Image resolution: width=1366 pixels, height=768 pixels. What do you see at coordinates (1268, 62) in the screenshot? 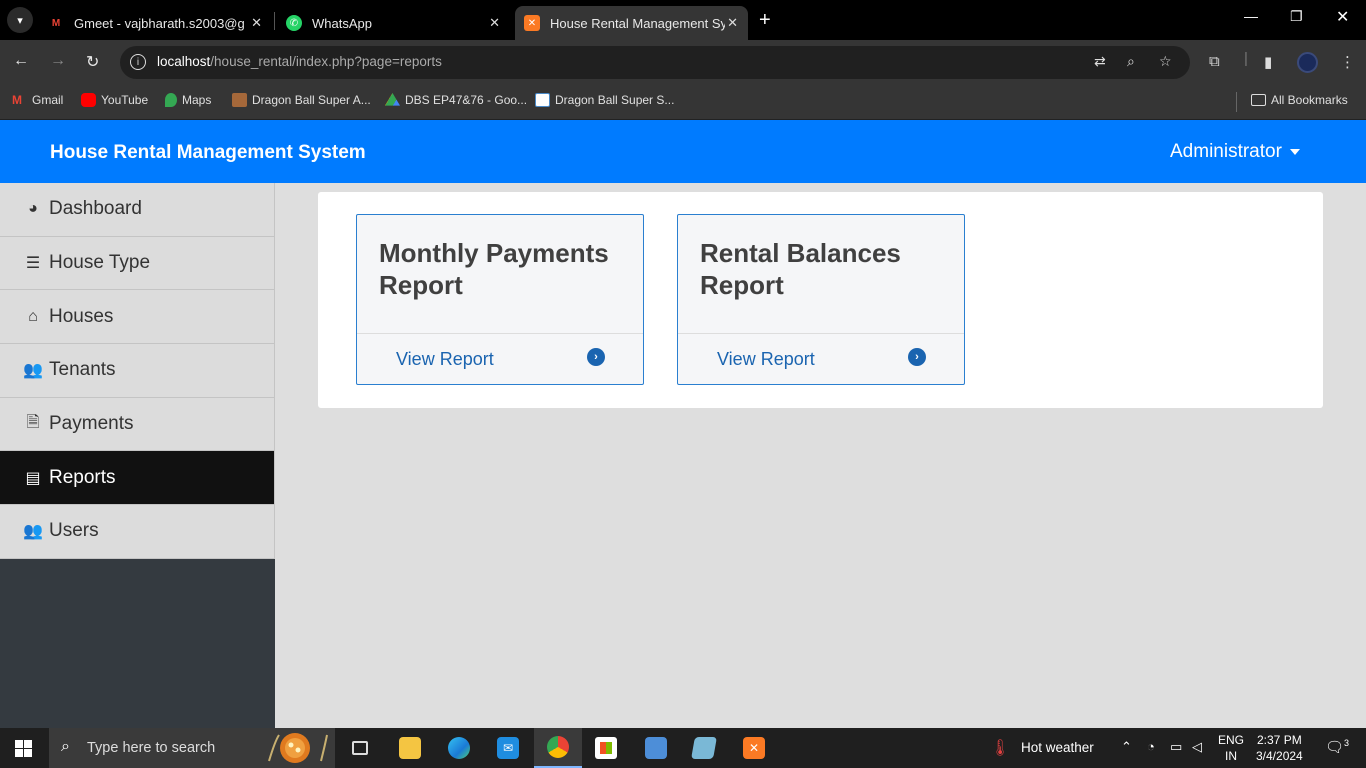
I see `side-panel-icon: ▮` at bounding box center [1268, 62].